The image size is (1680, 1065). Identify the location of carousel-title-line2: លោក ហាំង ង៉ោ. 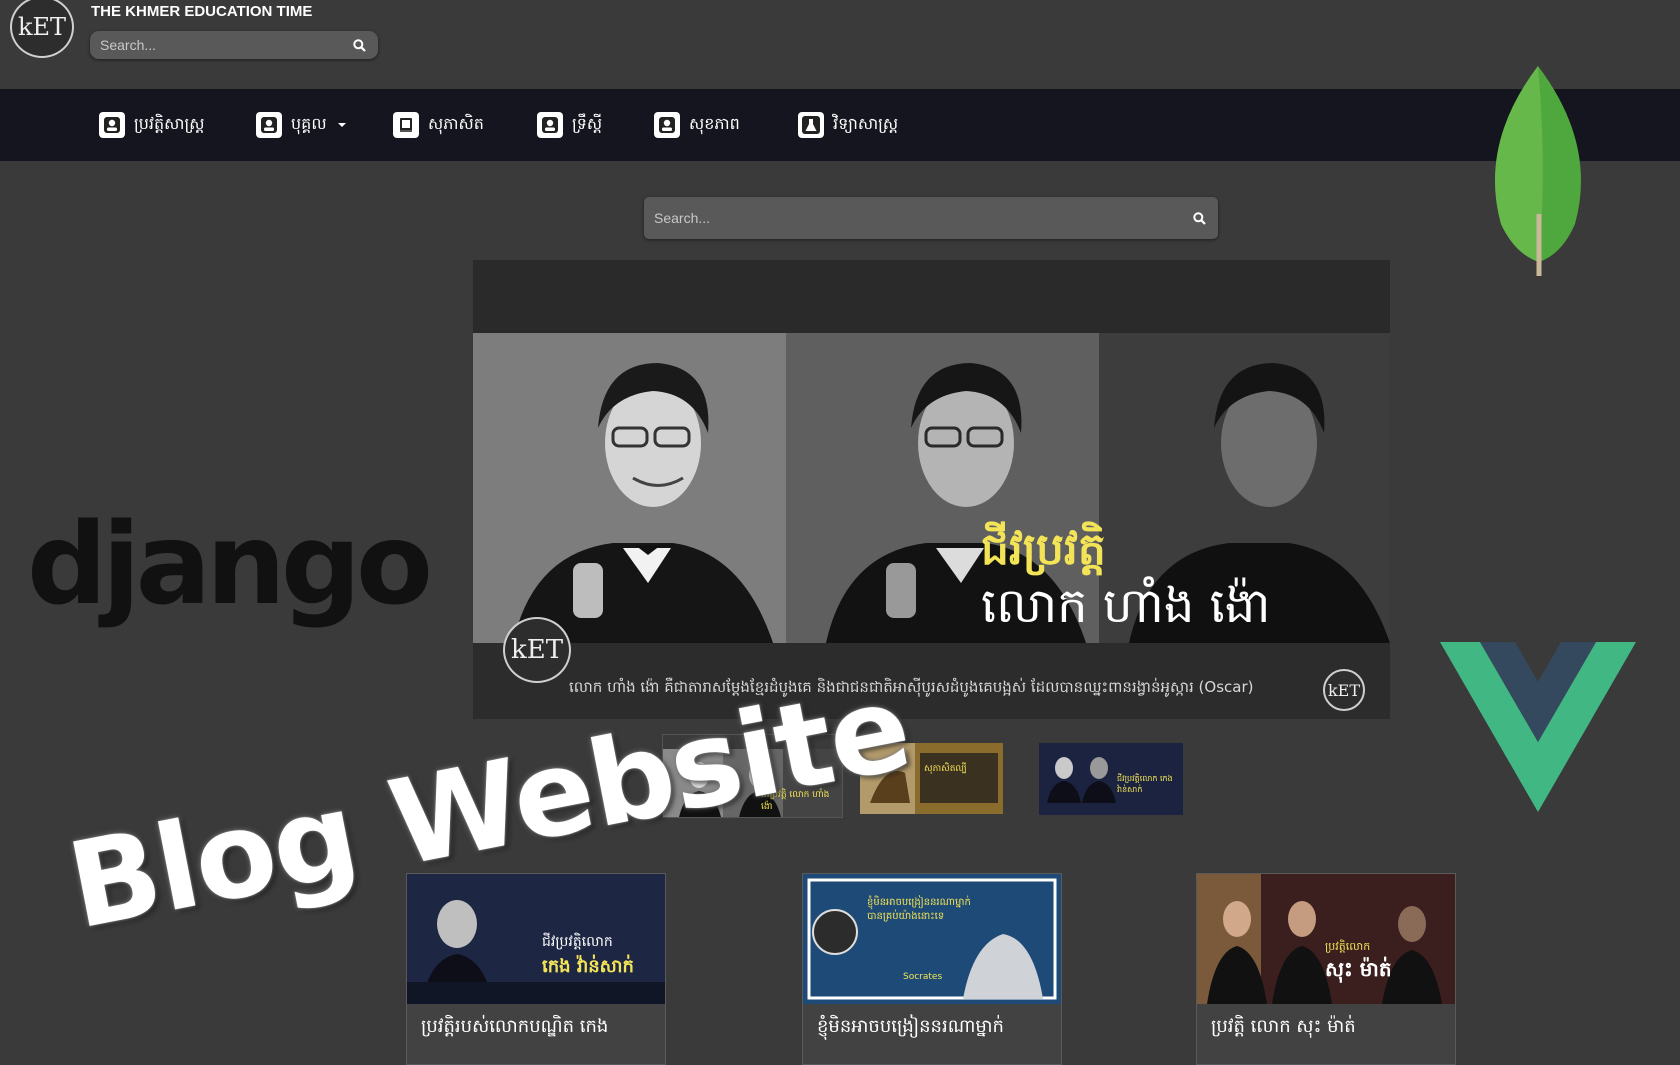
(1126, 606).